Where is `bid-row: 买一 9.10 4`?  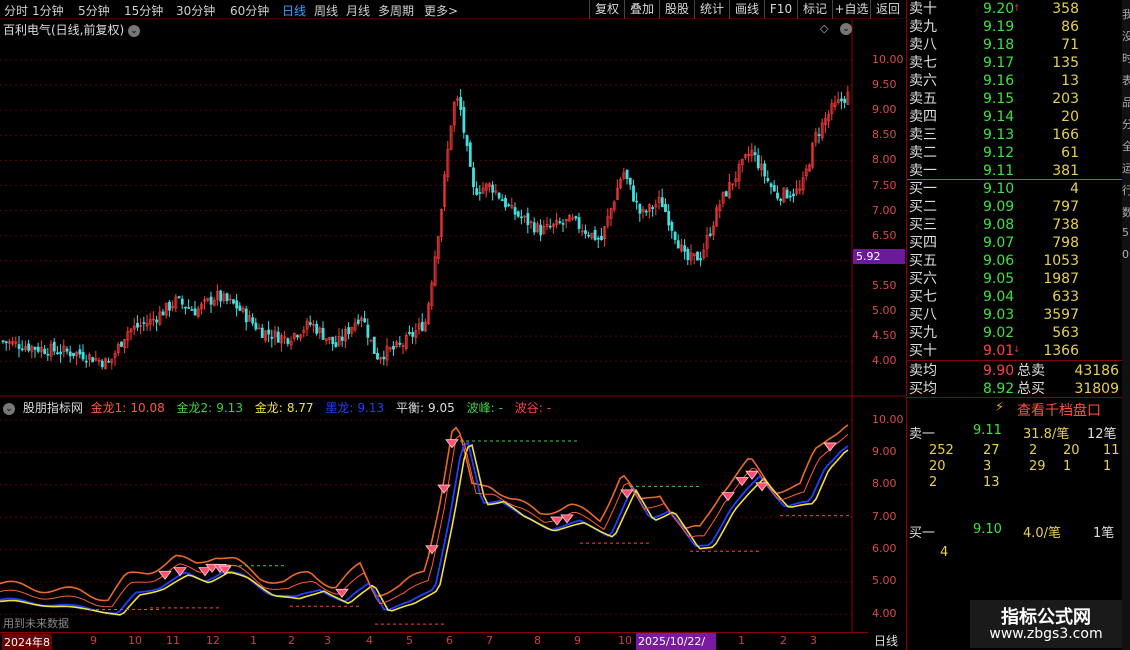 bid-row: 买一 9.10 4 is located at coordinates (1015, 189).